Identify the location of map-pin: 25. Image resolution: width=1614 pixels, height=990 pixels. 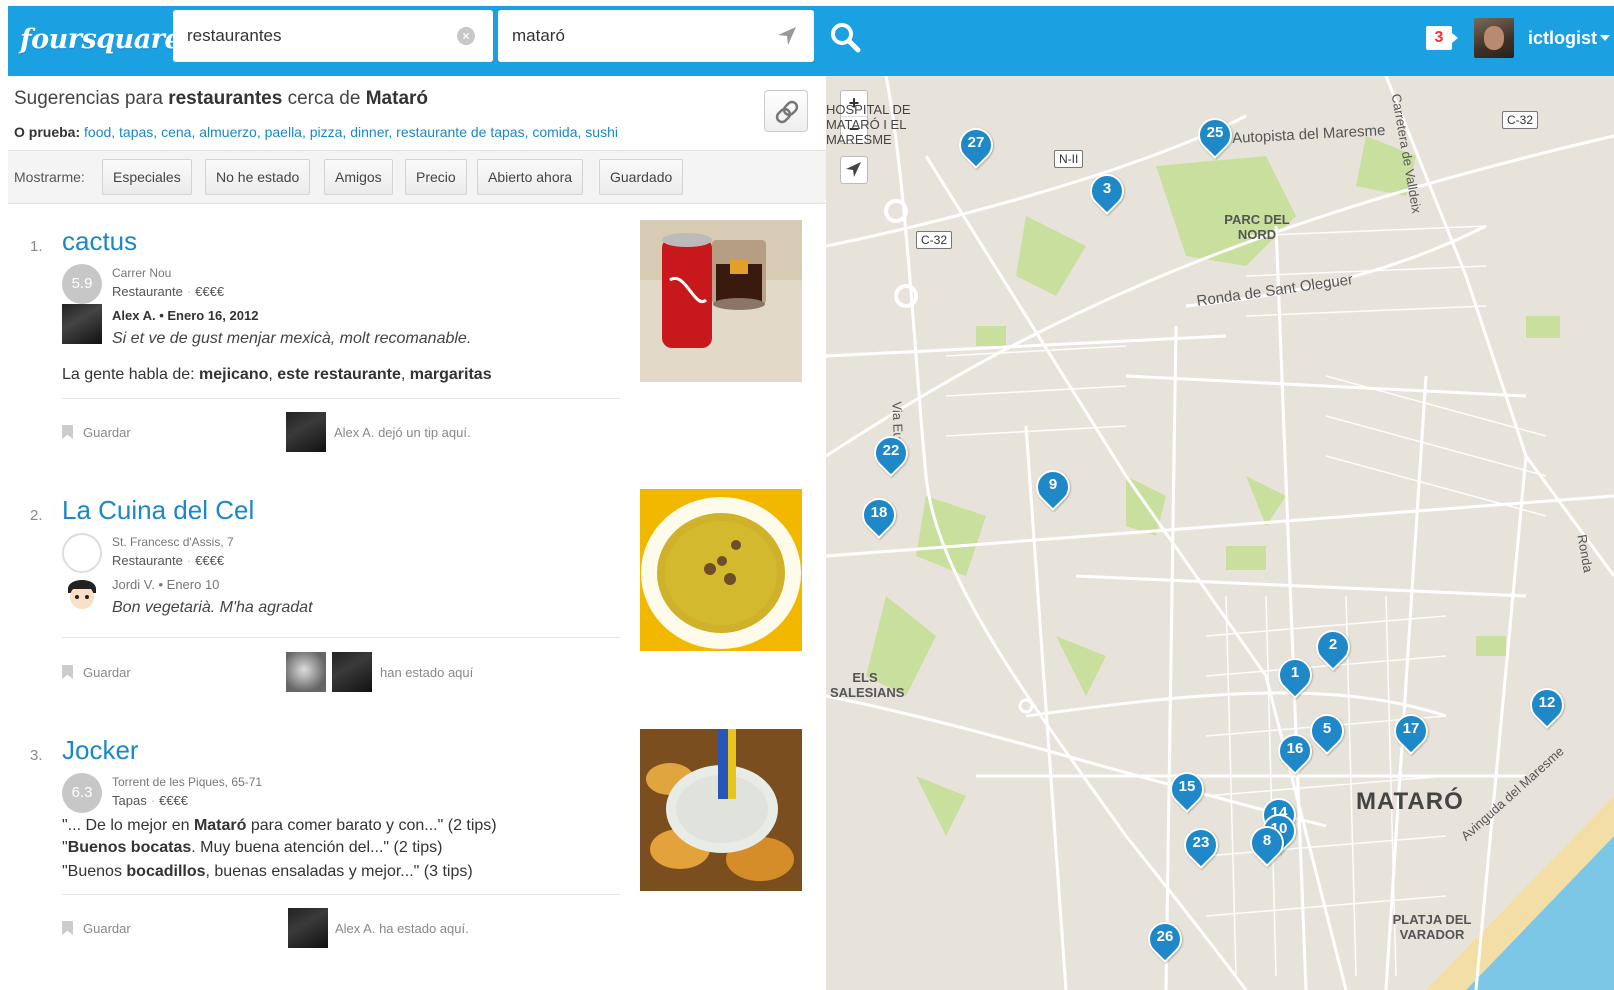
(1215, 136).